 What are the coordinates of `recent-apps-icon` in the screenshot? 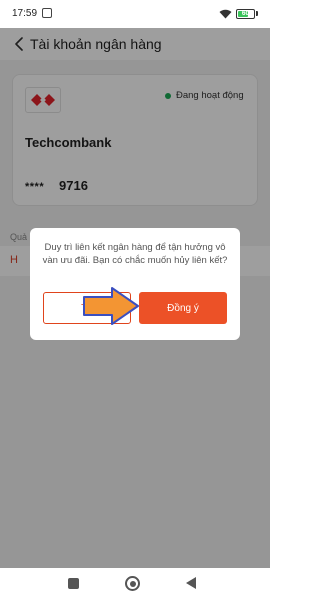 It's located at (73, 583).